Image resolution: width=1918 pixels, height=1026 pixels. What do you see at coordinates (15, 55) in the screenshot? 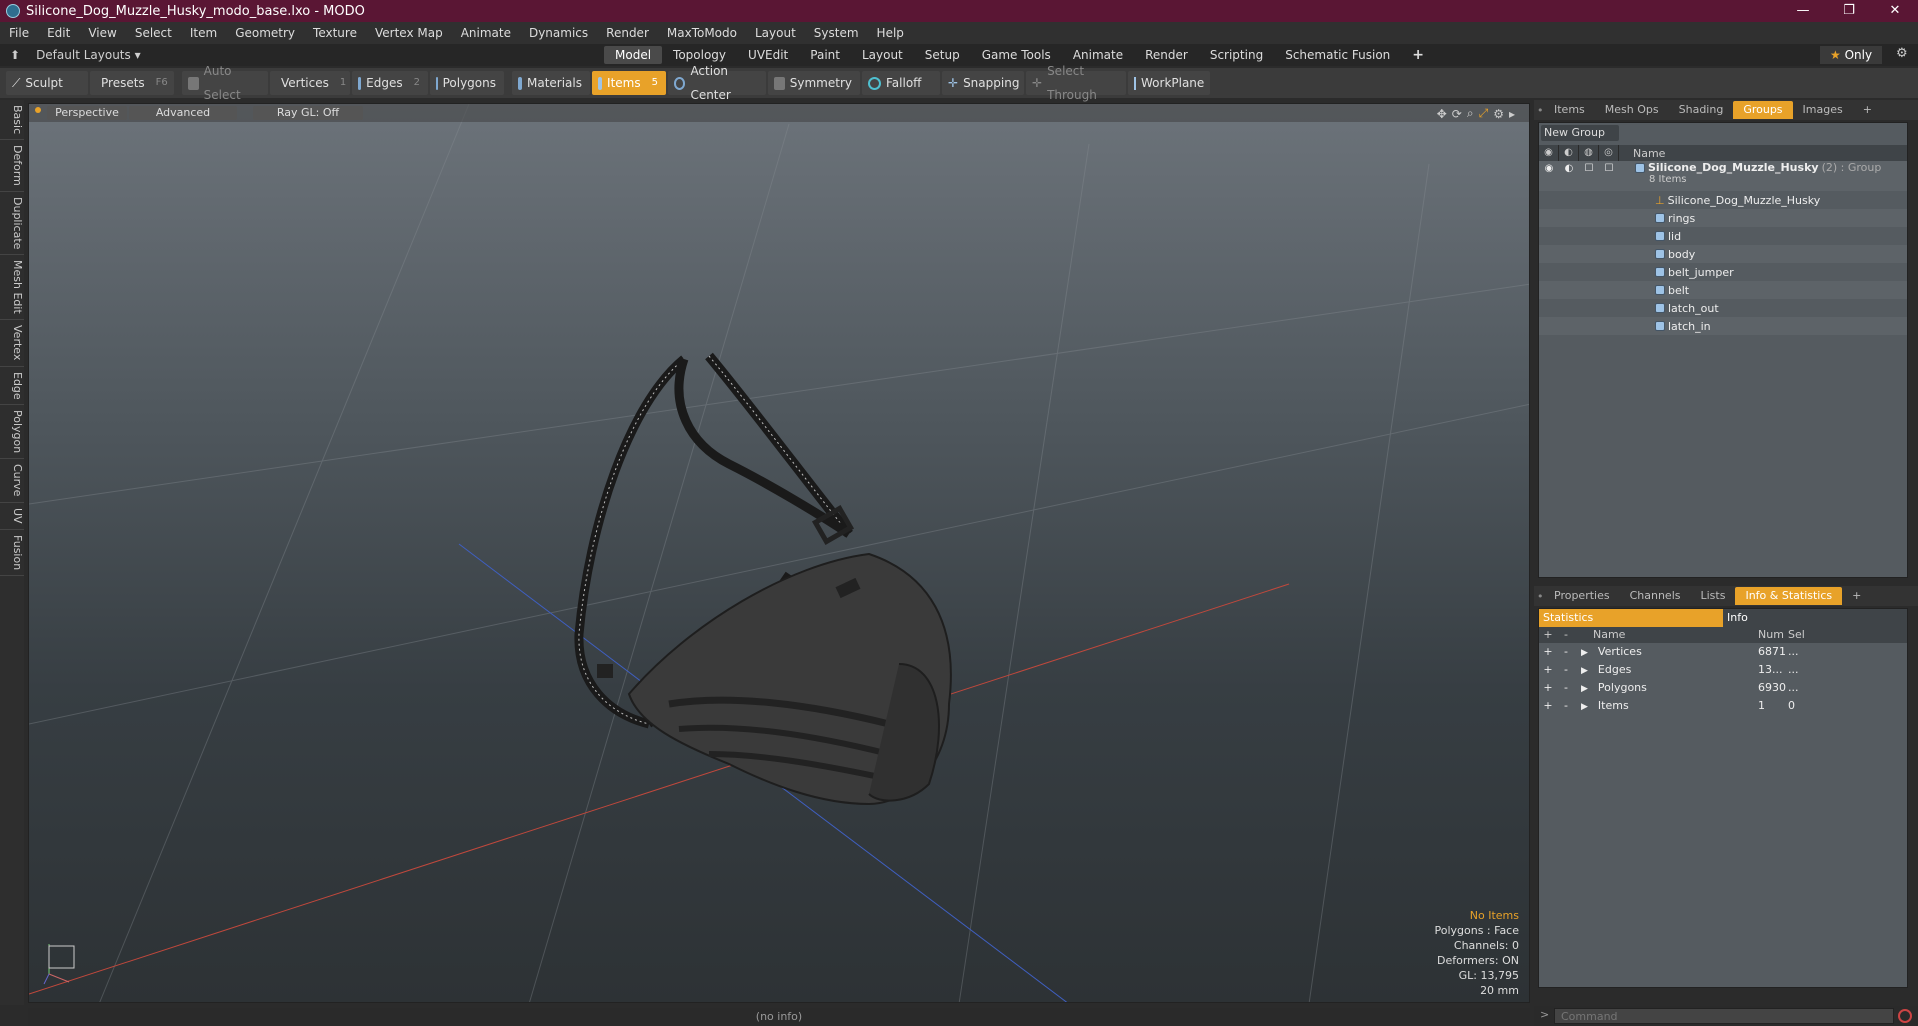
I see `layout-up-icon: ⬆` at bounding box center [15, 55].